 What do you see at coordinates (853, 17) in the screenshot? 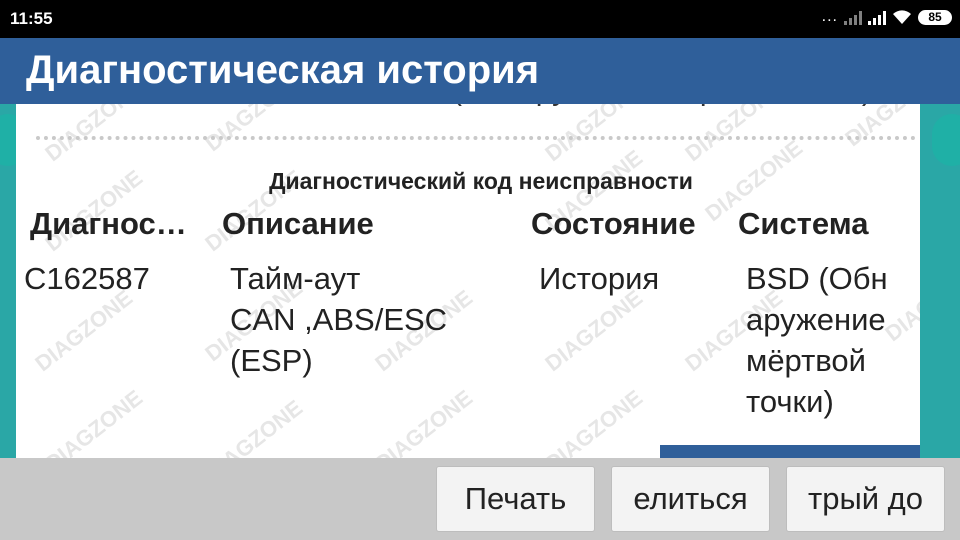
I see `signal-icon` at bounding box center [853, 17].